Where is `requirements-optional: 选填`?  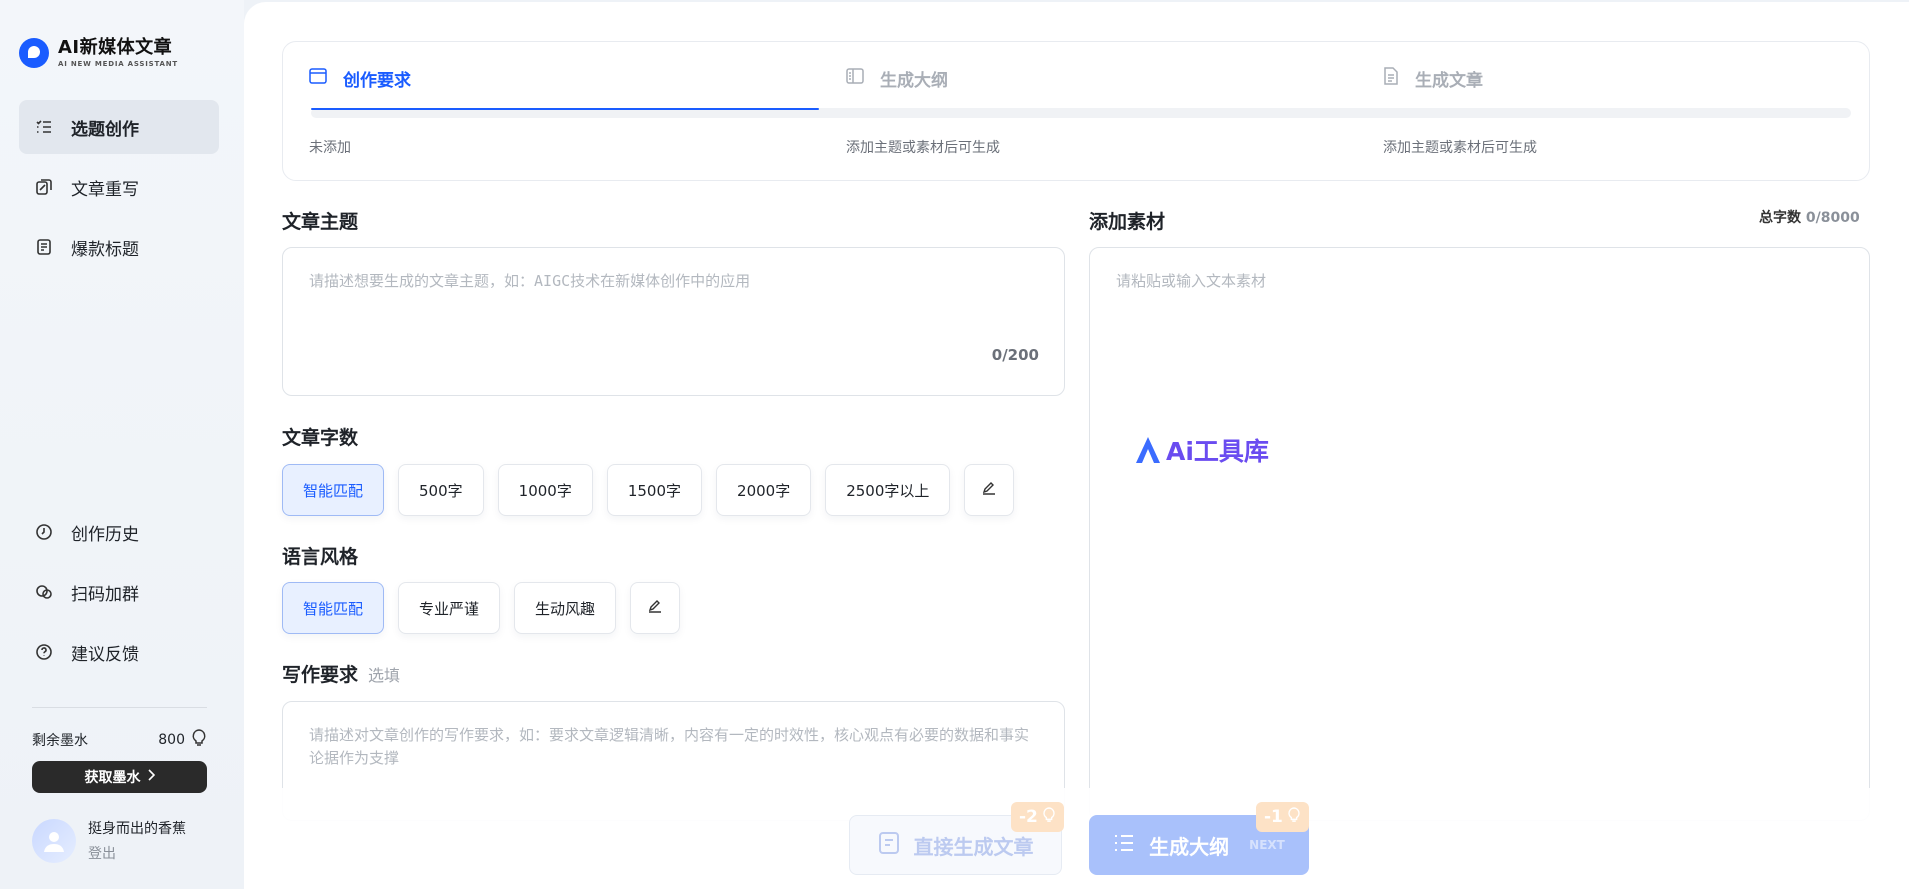 requirements-optional: 选填 is located at coordinates (384, 675).